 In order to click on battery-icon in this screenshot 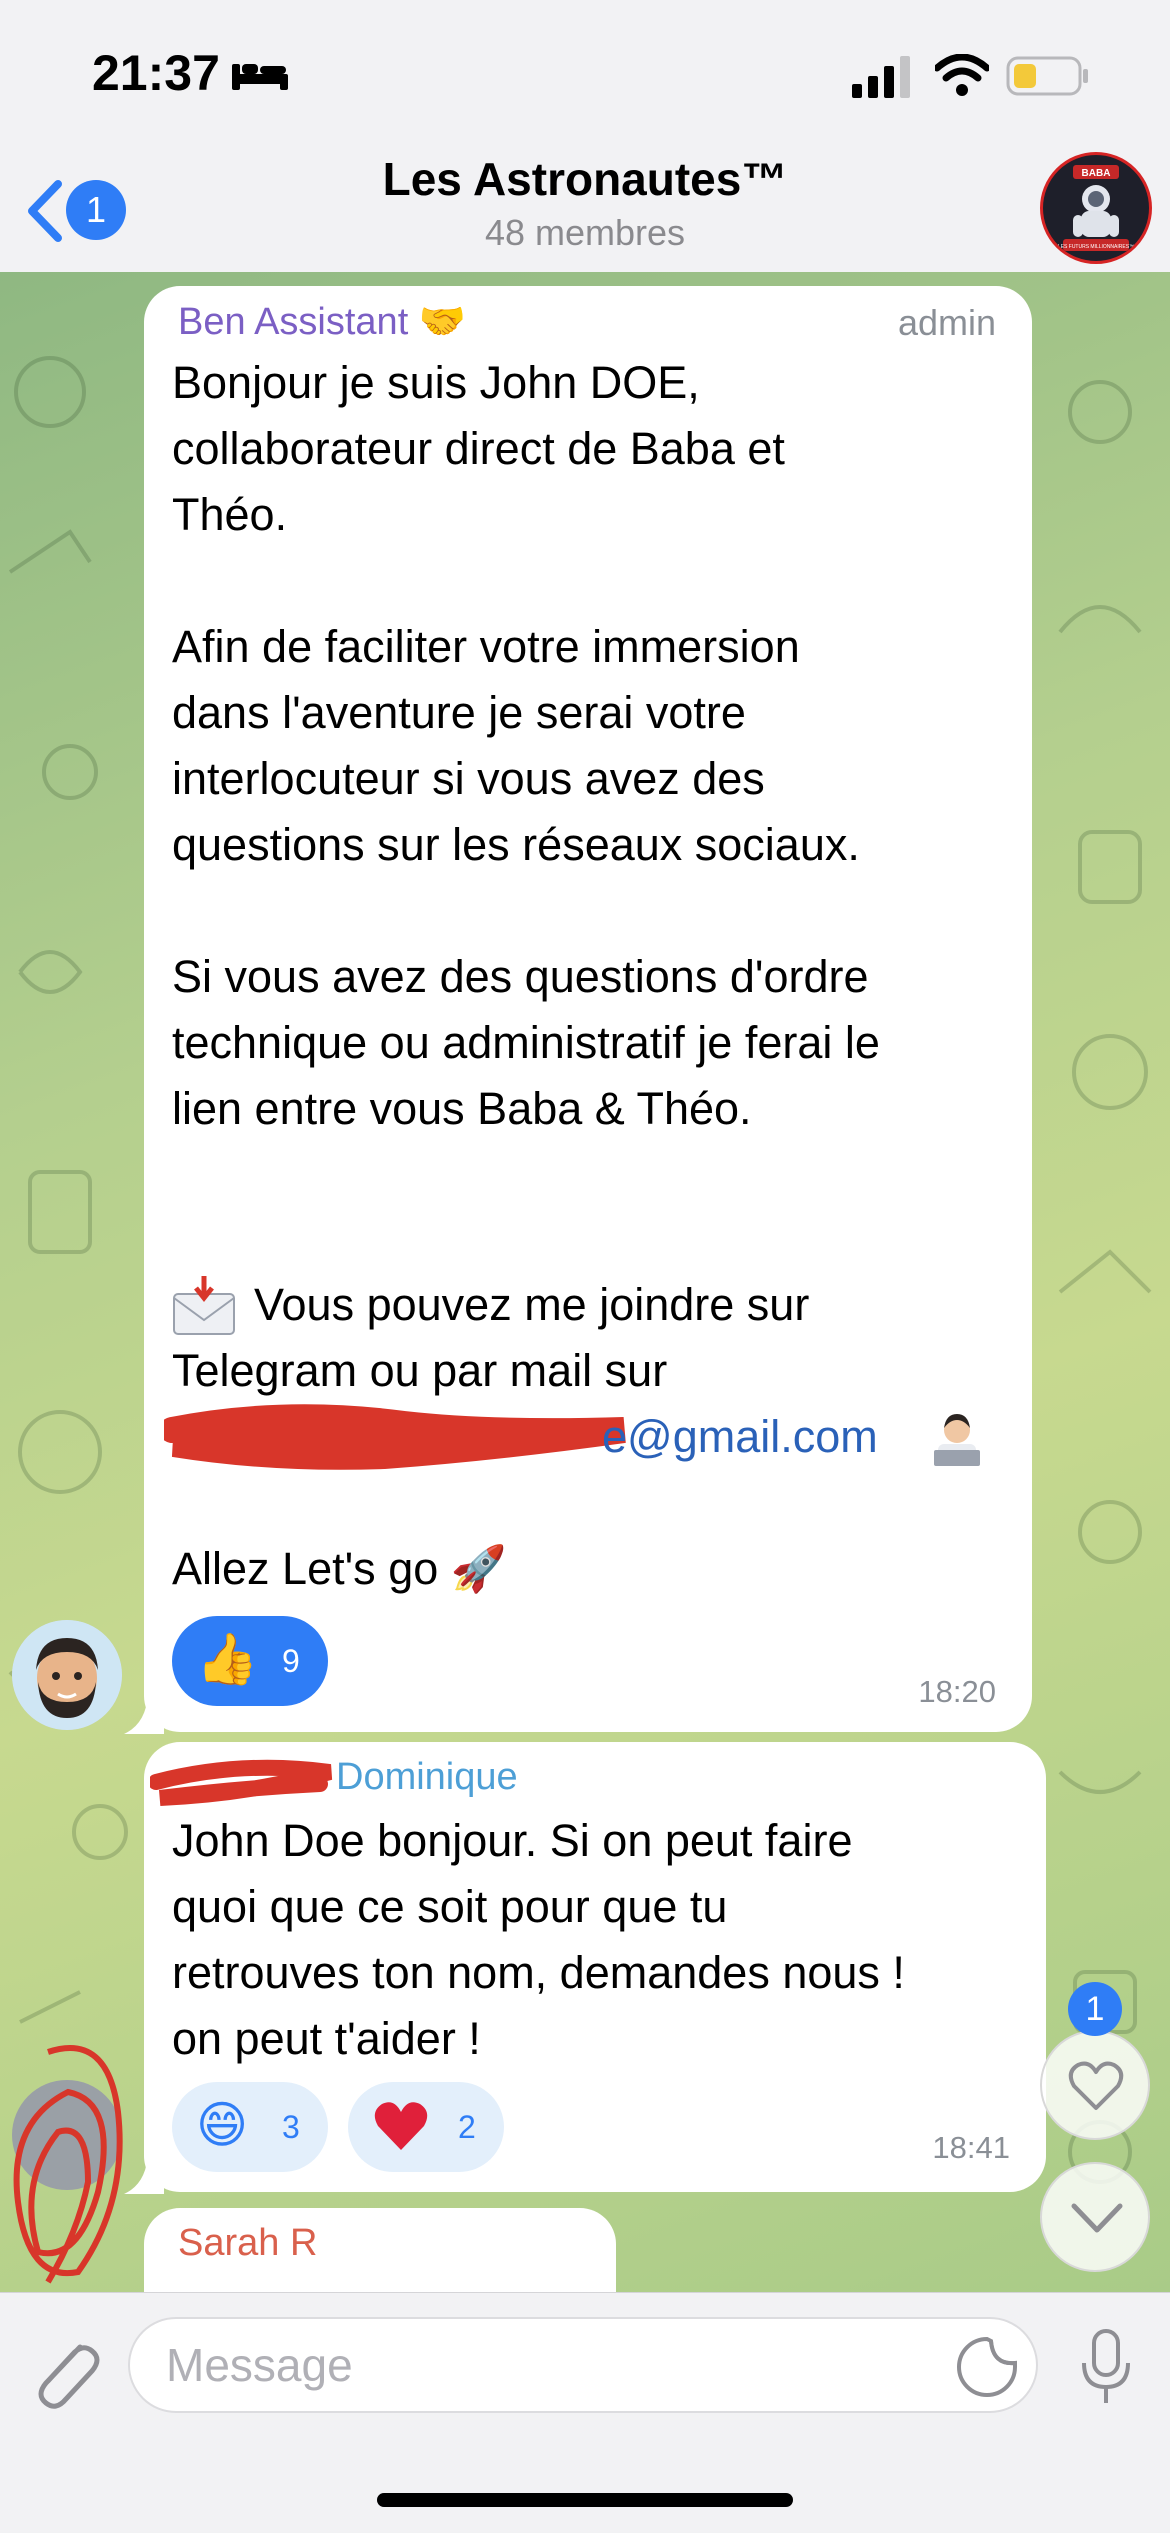, I will do `click(1047, 76)`.